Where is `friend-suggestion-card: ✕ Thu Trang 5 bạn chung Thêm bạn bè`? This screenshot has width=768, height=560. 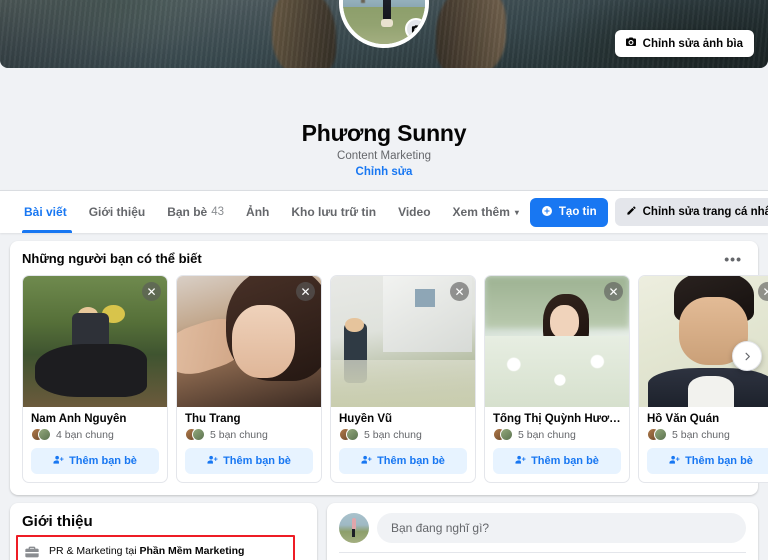 friend-suggestion-card: ✕ Thu Trang 5 bạn chung Thêm bạn bè is located at coordinates (249, 379).